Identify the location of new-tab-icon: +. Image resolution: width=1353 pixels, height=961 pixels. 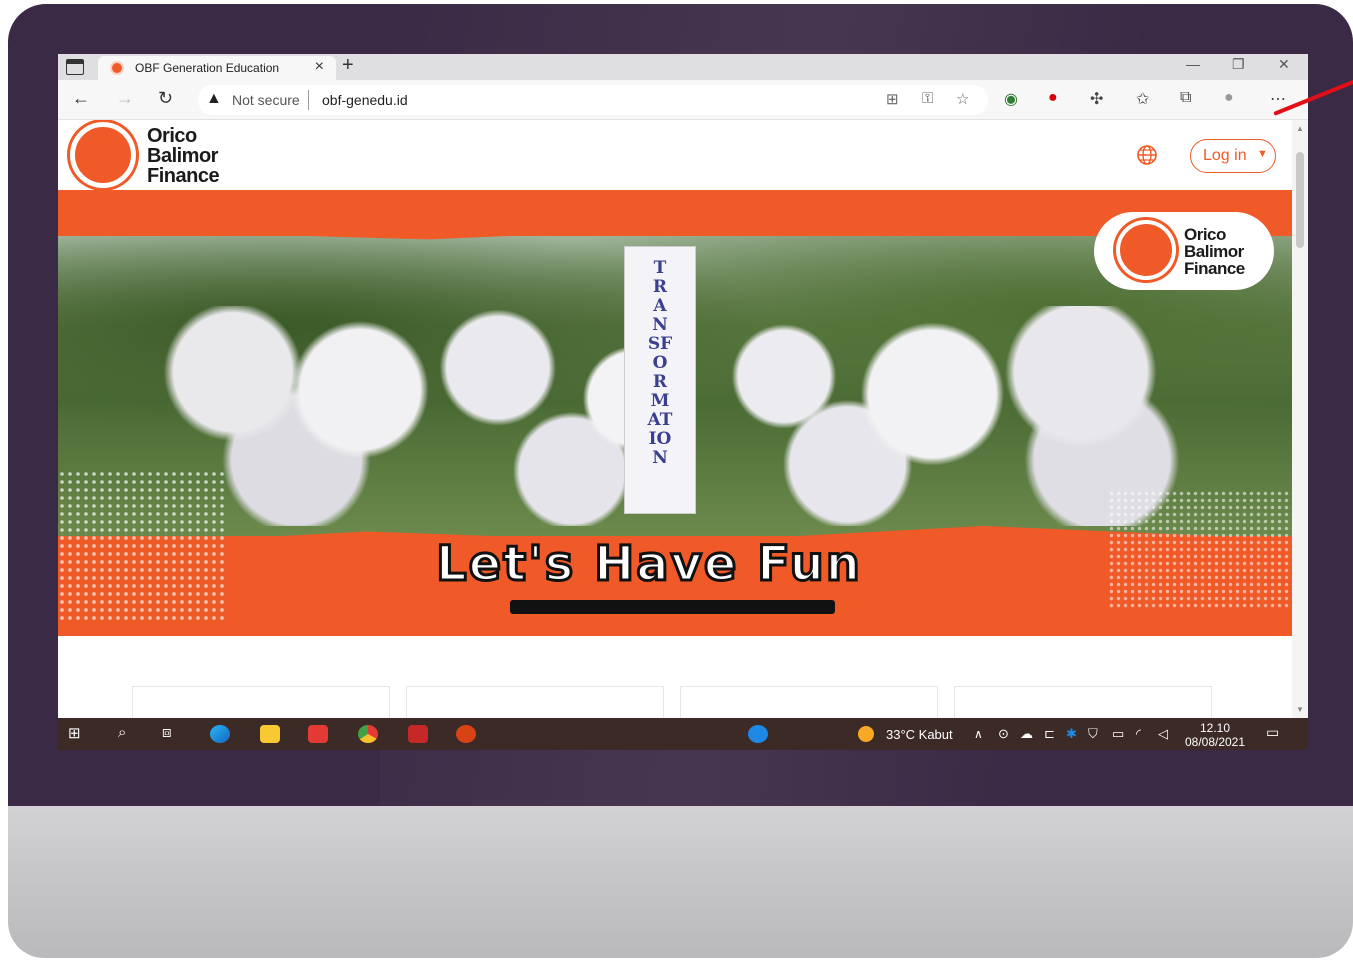
(348, 65).